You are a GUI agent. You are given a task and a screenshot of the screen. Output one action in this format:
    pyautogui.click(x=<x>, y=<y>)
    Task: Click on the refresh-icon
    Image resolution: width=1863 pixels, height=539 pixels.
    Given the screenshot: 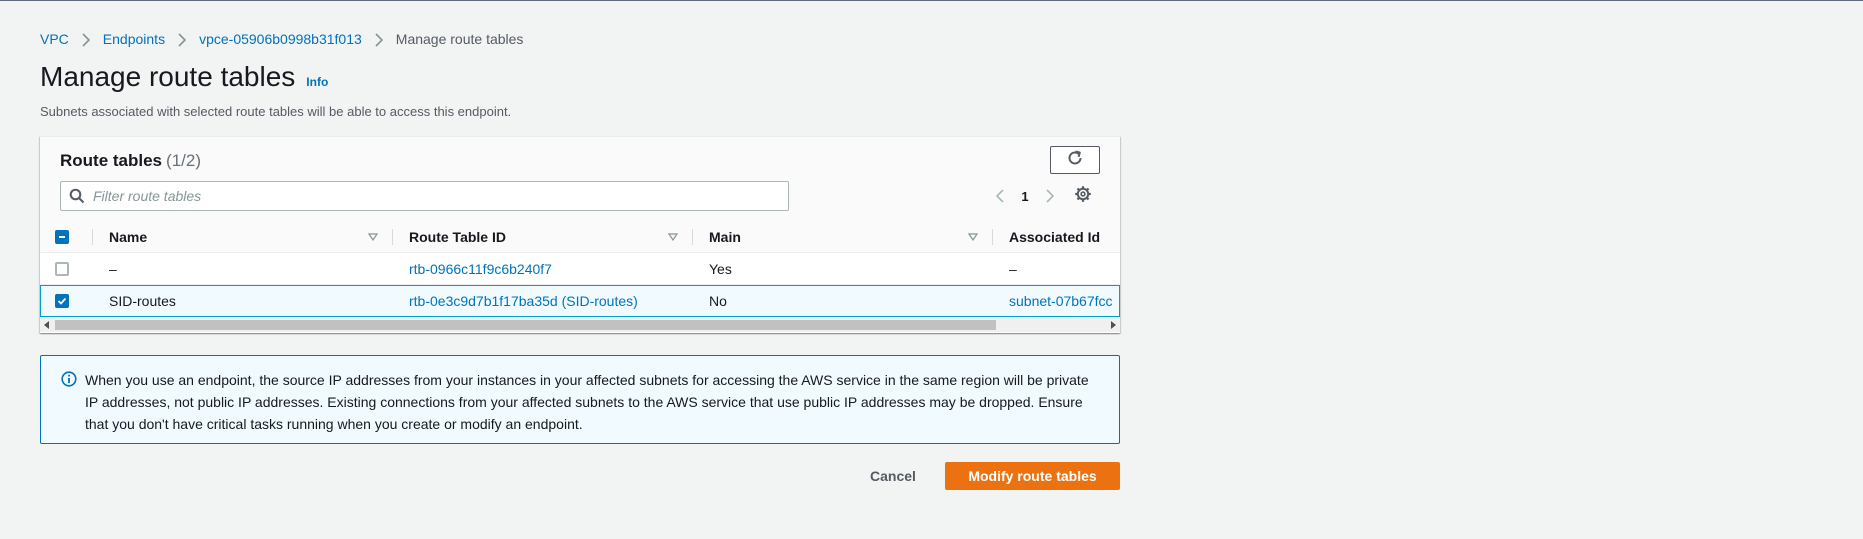 What is the action you would take?
    pyautogui.click(x=1075, y=160)
    